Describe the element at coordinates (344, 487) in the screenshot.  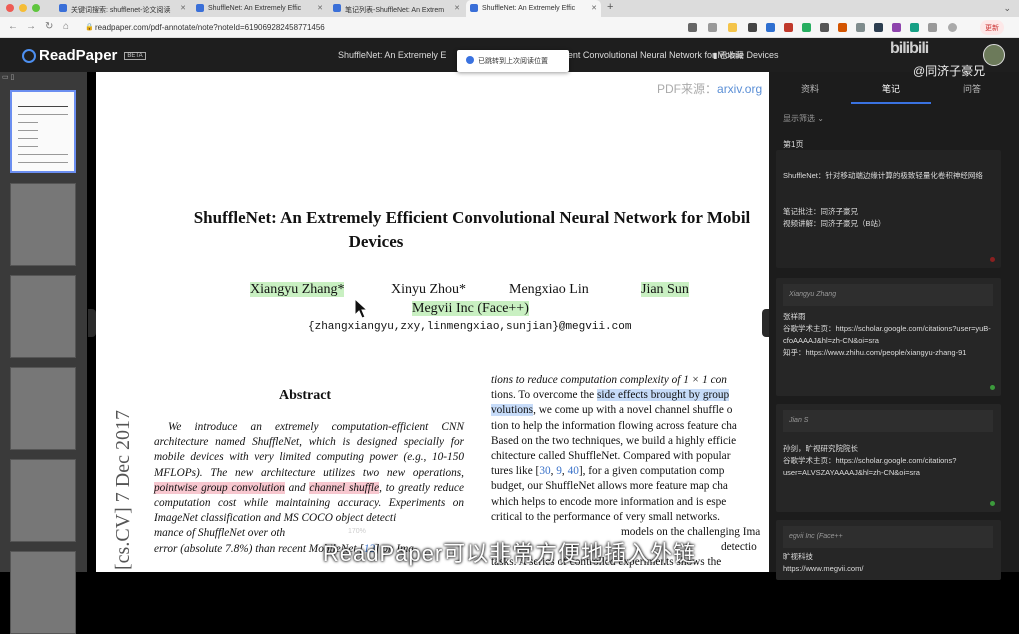
I see `highlight: channel shuffle` at that location.